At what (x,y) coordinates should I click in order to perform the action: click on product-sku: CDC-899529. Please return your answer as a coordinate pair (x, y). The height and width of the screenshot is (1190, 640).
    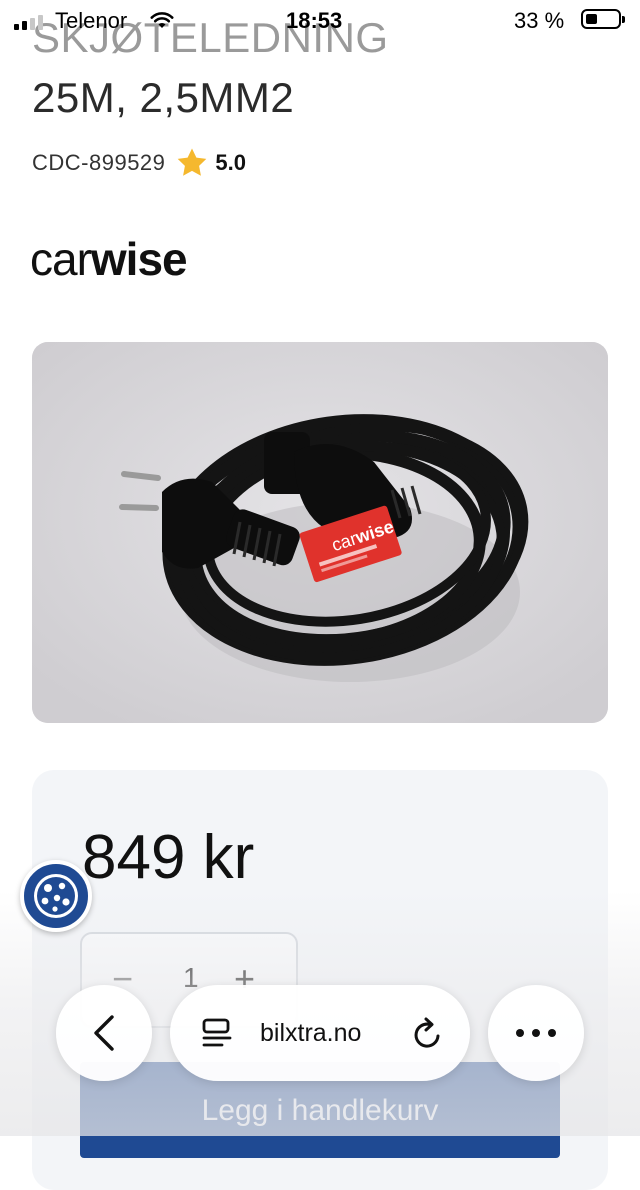
    Looking at the image, I should click on (99, 162).